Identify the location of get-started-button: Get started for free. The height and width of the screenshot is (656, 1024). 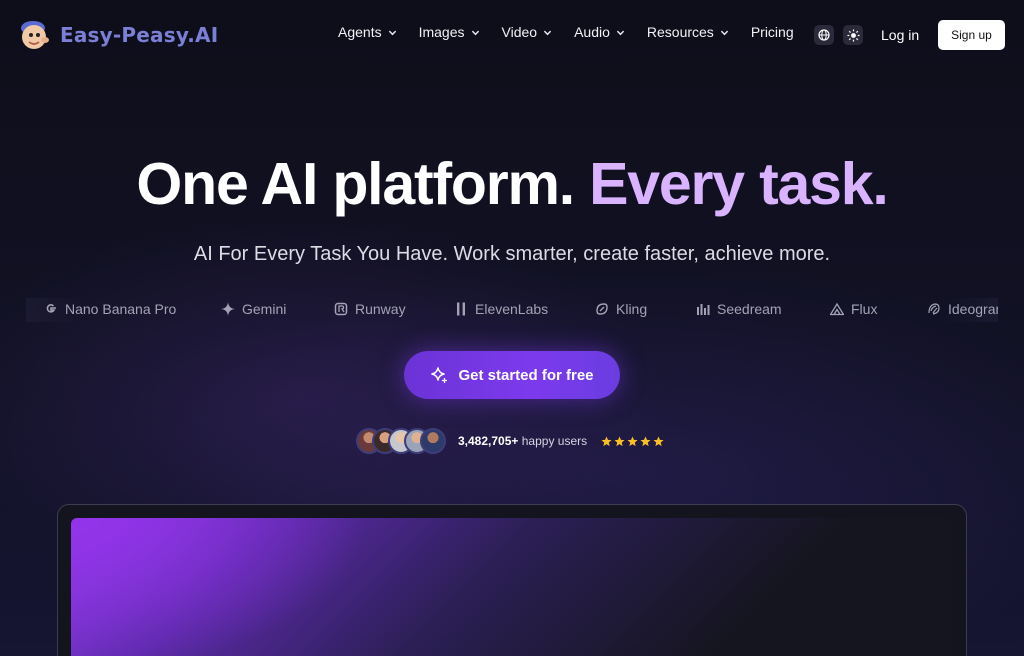
(512, 375).